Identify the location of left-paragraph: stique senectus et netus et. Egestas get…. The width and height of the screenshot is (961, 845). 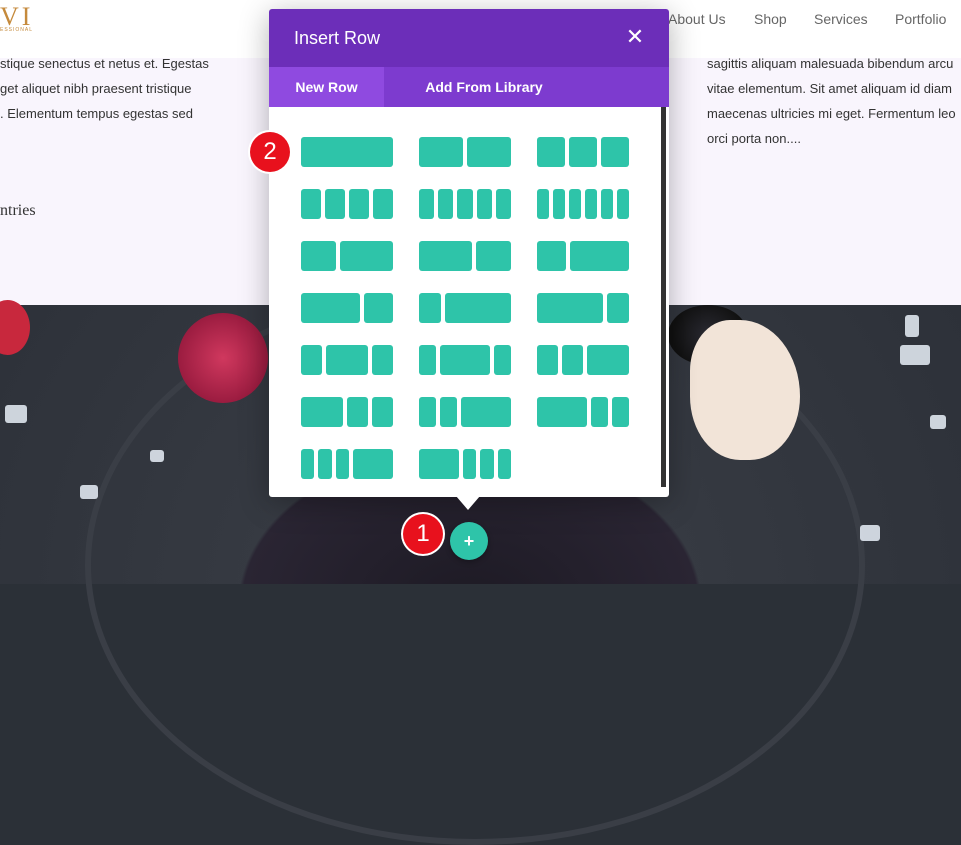
(104, 88).